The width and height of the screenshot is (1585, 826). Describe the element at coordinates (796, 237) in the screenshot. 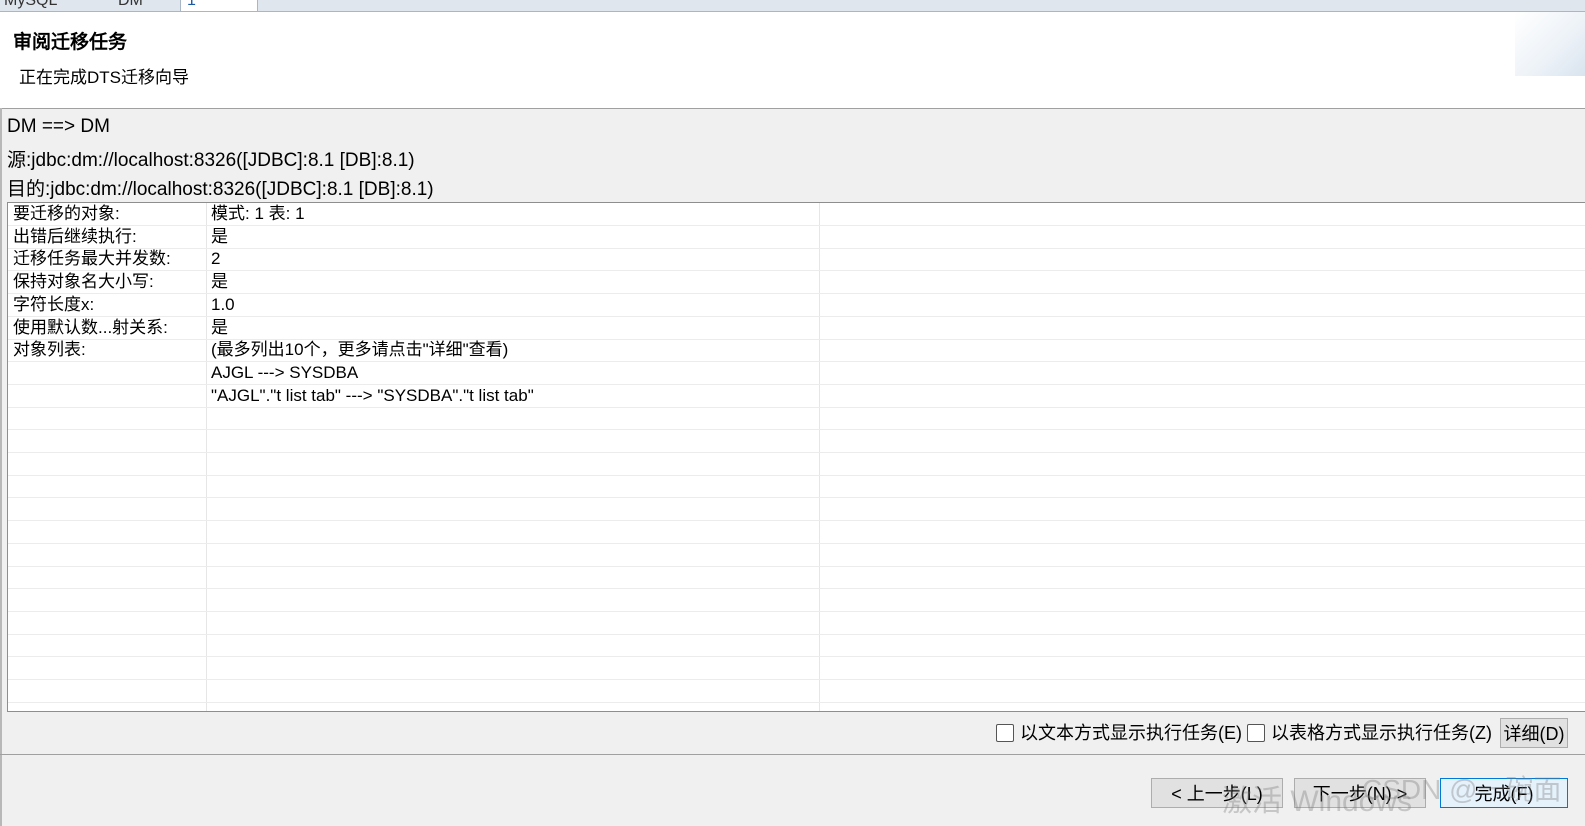

I see `table-row: 出错后继续执行: 是` at that location.